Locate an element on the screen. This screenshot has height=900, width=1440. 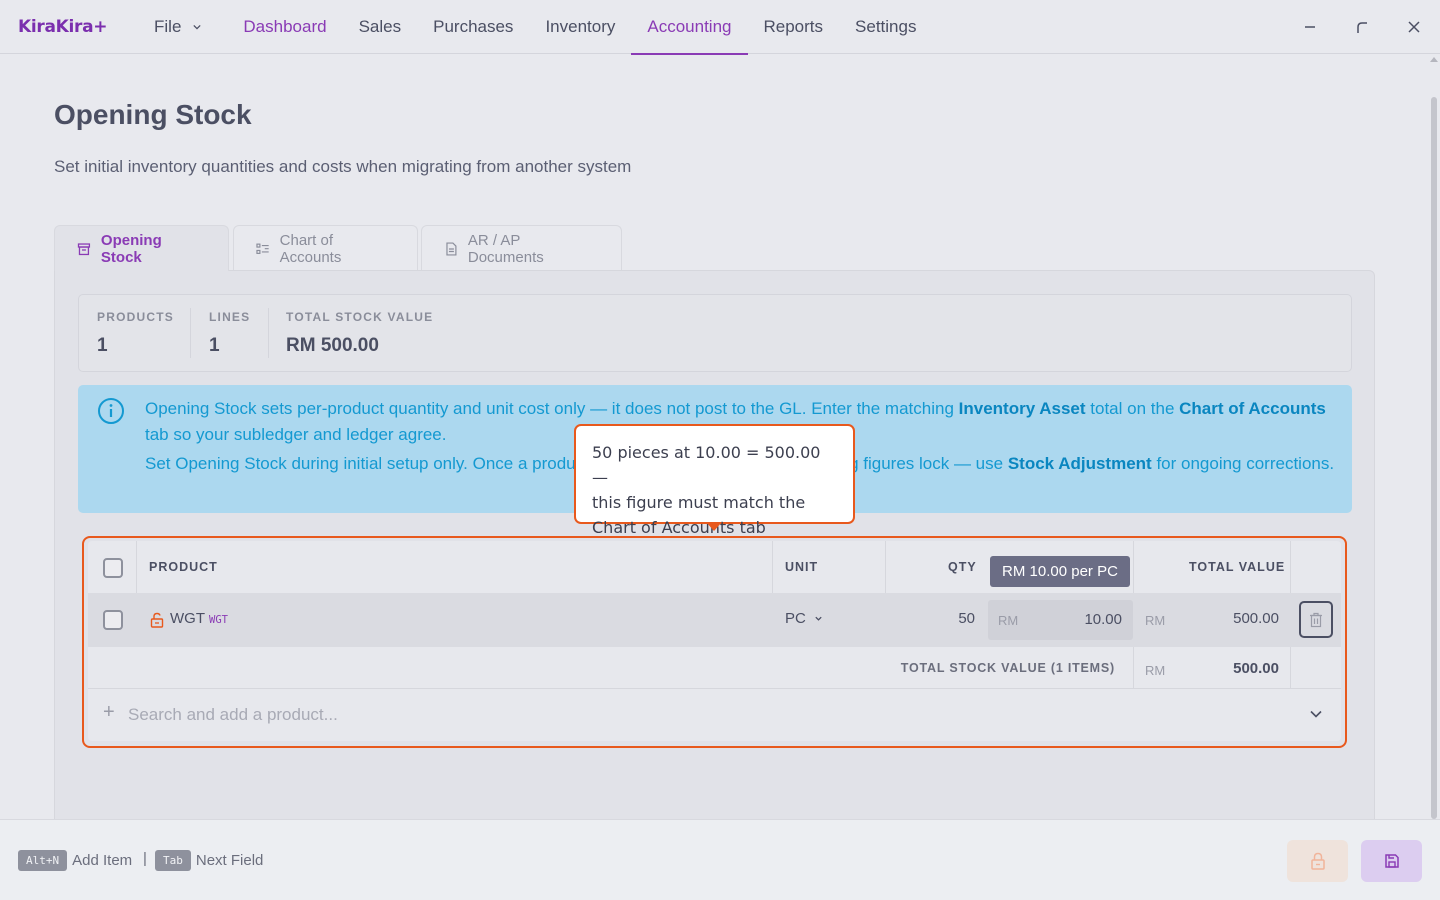
minimize-icon is located at coordinates (1310, 27).